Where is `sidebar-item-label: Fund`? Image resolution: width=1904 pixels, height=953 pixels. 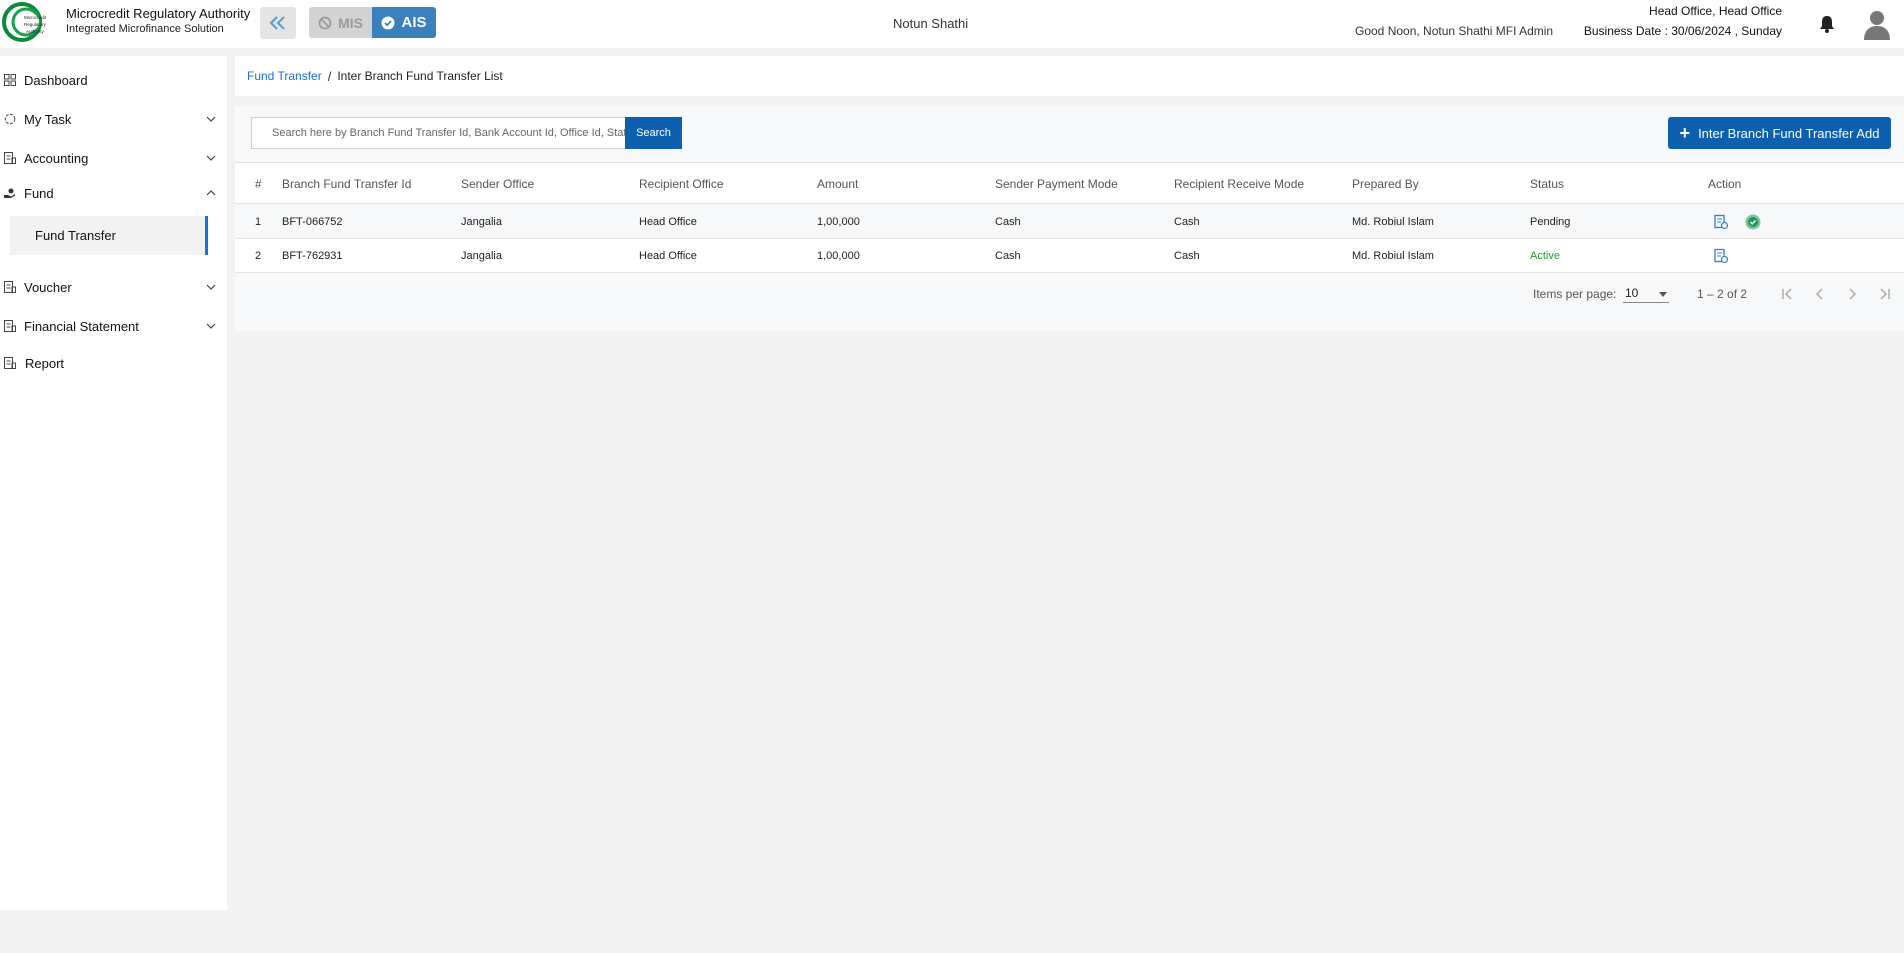 sidebar-item-label: Fund is located at coordinates (39, 193).